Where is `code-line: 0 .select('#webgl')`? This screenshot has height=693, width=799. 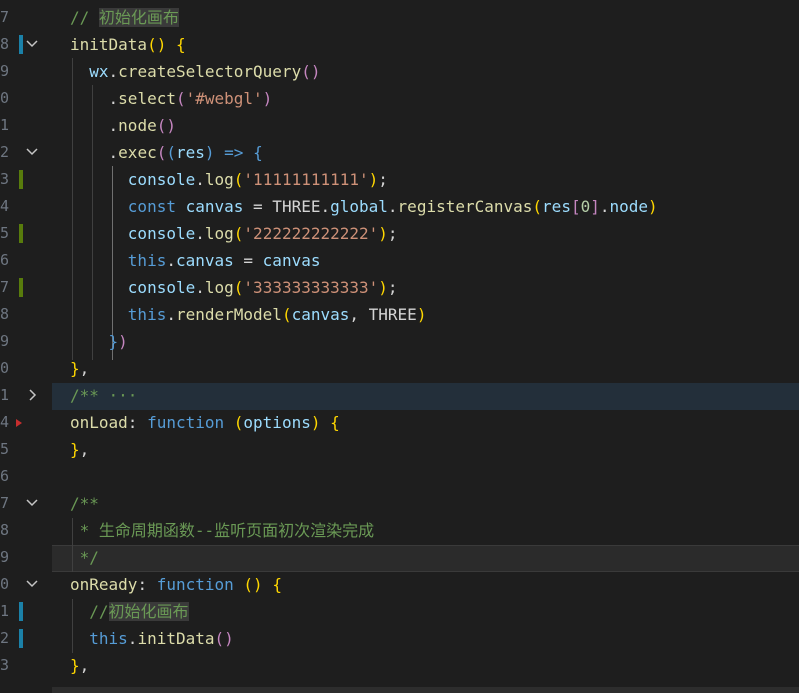
code-line: 0 .select('#webgl') is located at coordinates (399, 98).